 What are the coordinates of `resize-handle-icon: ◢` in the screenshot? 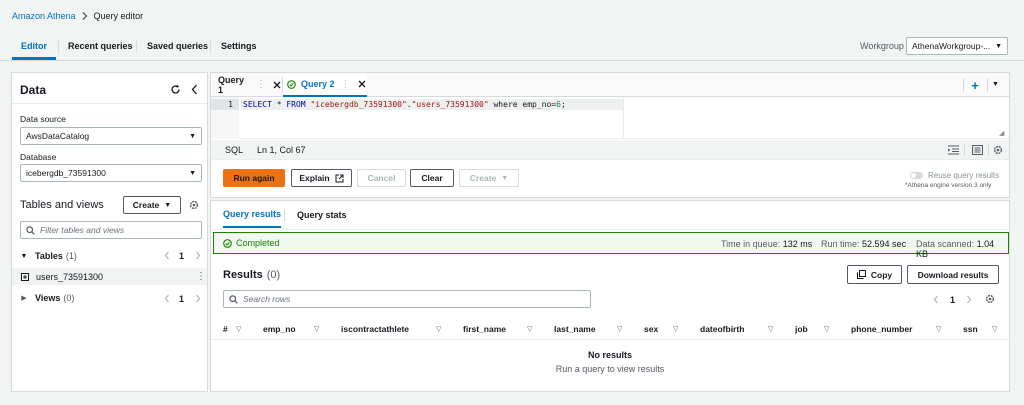 It's located at (1001, 133).